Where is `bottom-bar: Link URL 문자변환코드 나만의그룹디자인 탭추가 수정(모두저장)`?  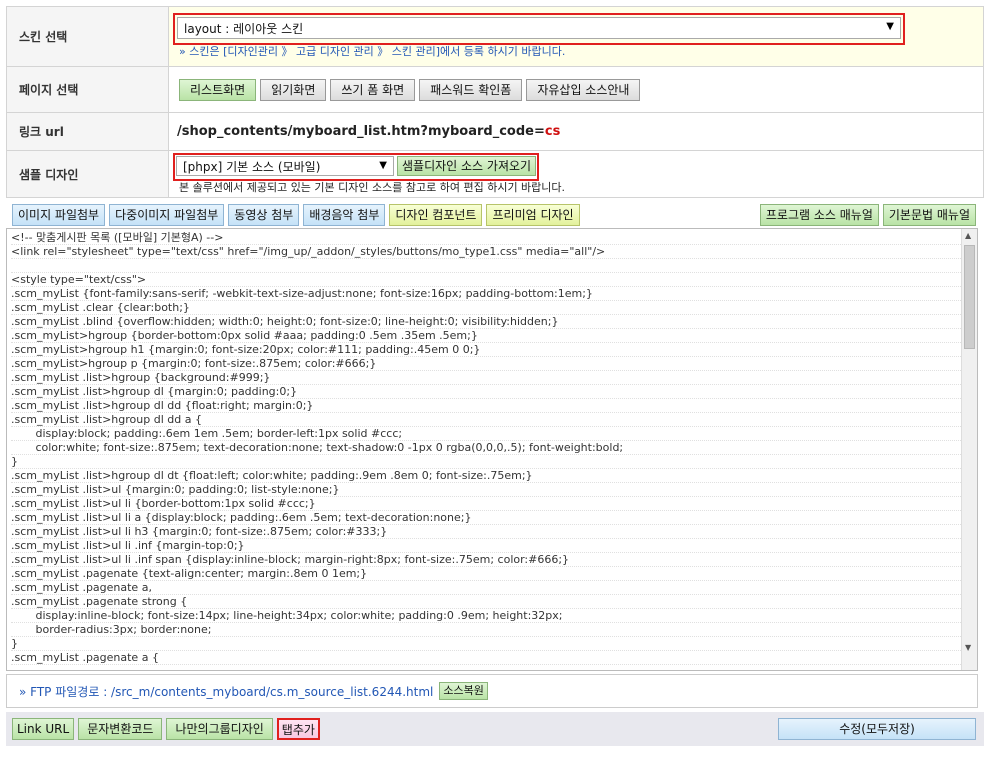 bottom-bar: Link URL 문자변환코드 나만의그룹디자인 탭추가 수정(모두저장) is located at coordinates (495, 729).